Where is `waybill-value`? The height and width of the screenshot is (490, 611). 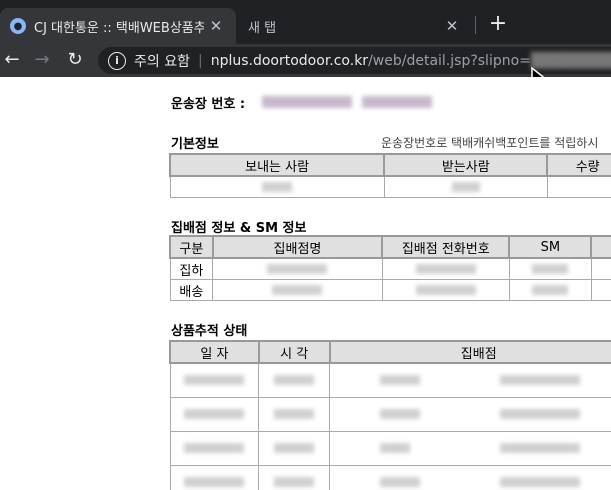 waybill-value is located at coordinates (307, 102).